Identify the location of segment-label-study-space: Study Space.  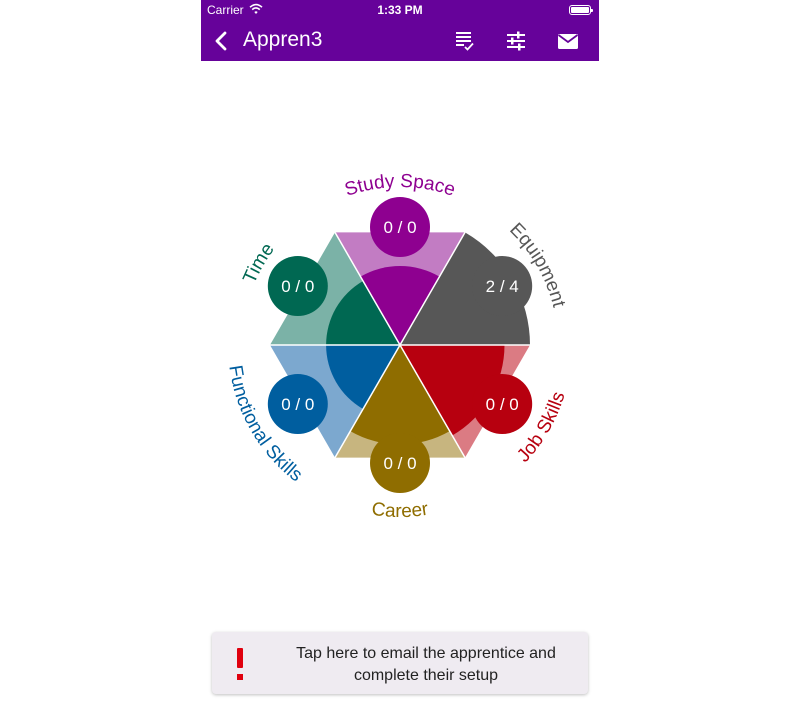
(400, 186).